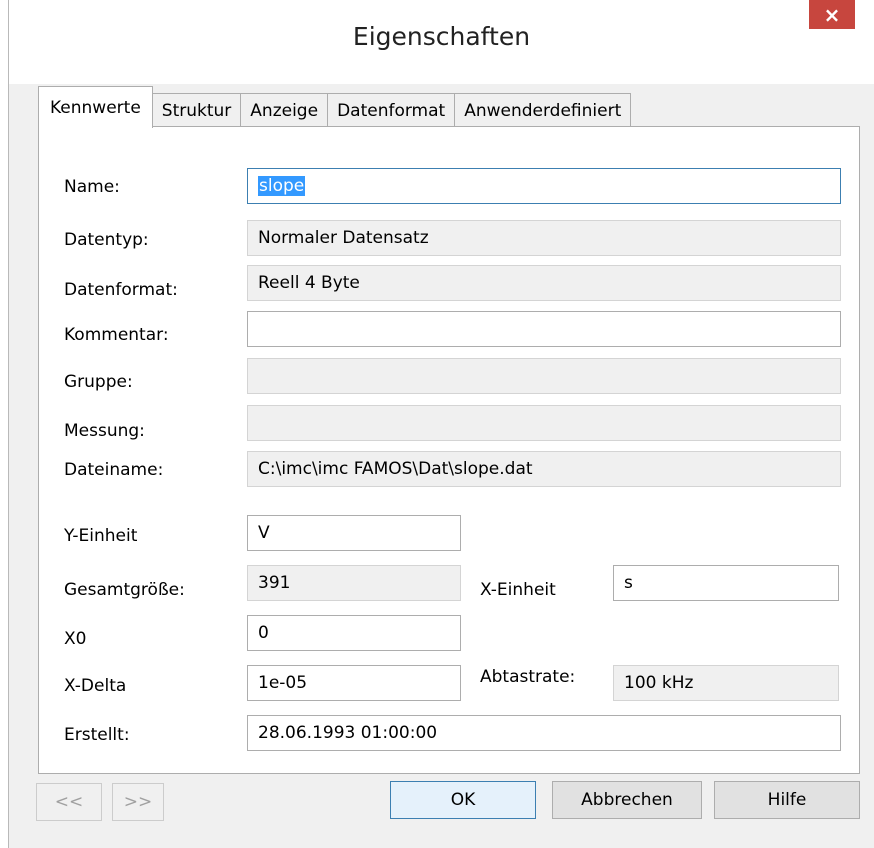 The height and width of the screenshot is (848, 874). Describe the element at coordinates (544, 186) in the screenshot. I see `name-input: slope` at that location.